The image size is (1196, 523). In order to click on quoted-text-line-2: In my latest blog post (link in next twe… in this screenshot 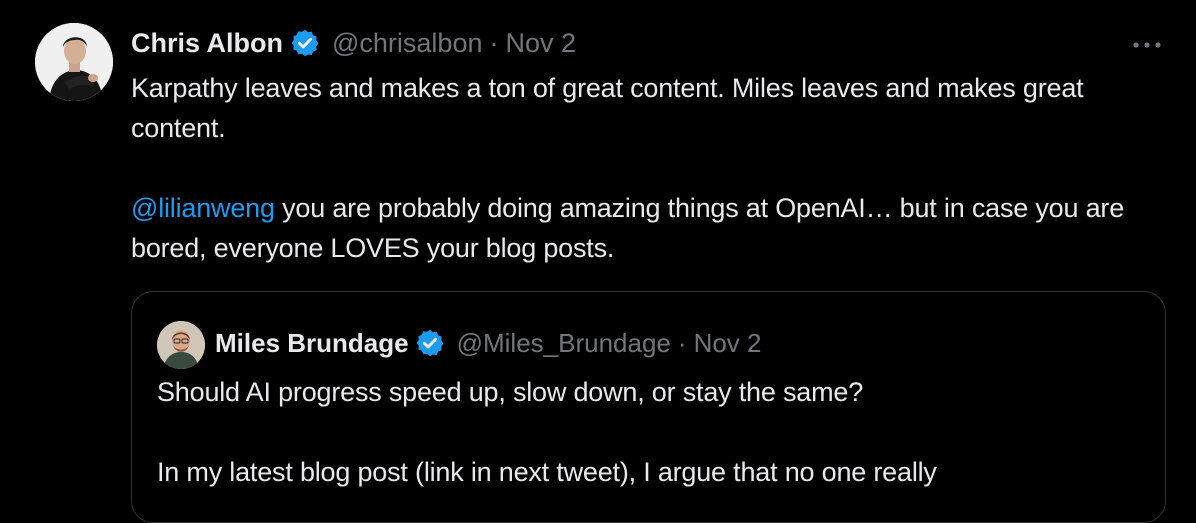, I will do `click(547, 472)`.